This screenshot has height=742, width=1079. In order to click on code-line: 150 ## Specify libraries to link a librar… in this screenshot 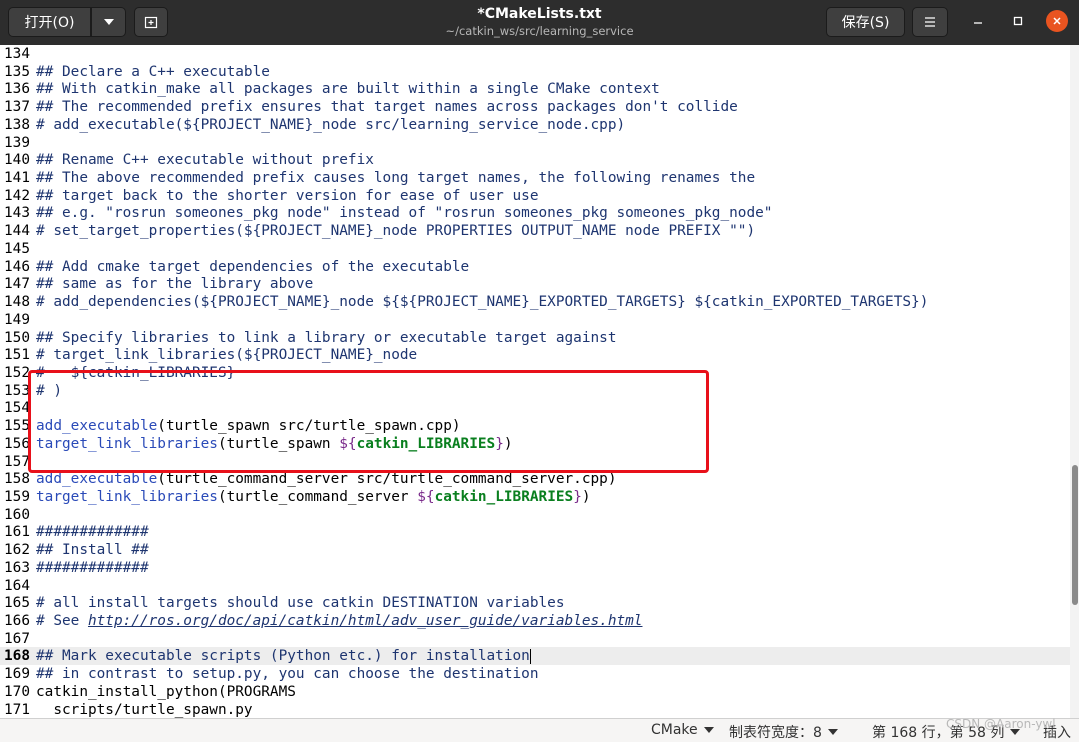, I will do `click(535, 338)`.